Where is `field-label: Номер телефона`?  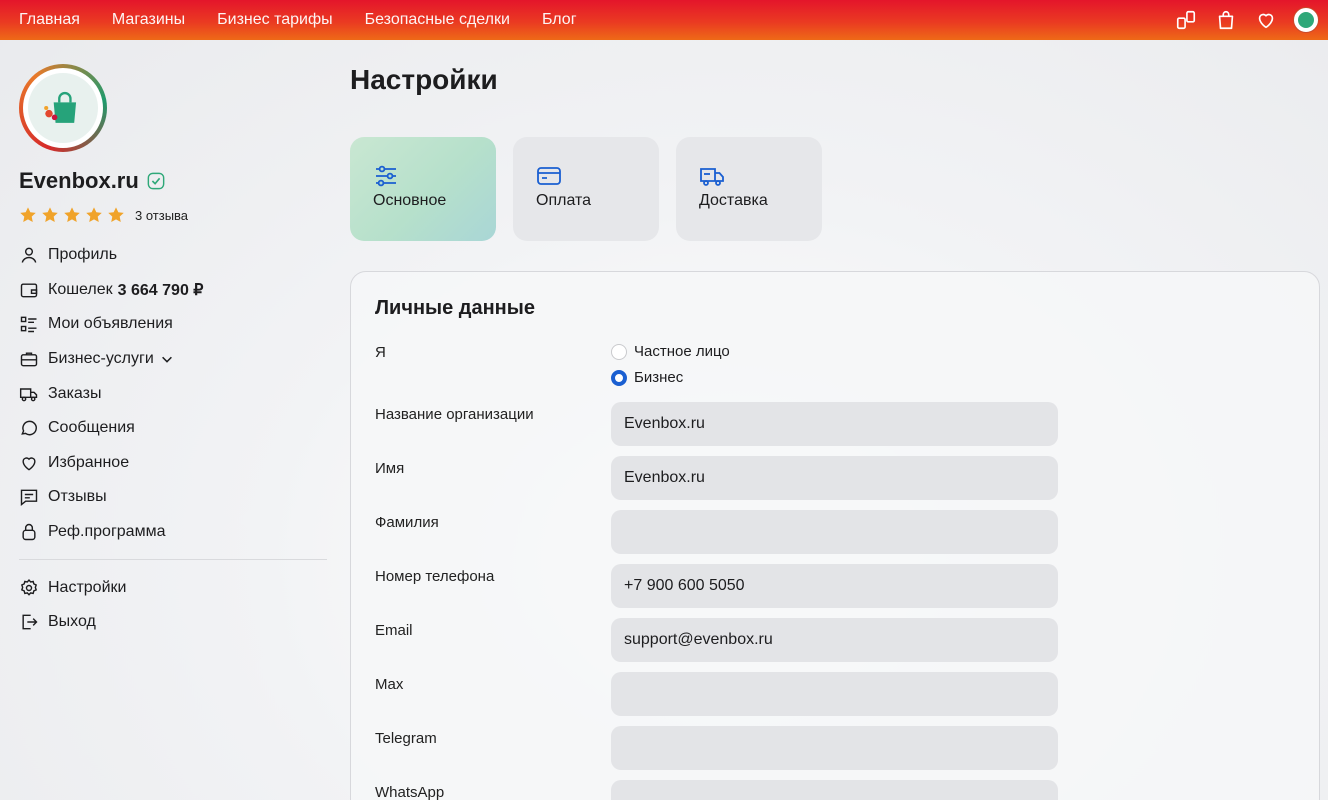 field-label: Номер телефона is located at coordinates (435, 576).